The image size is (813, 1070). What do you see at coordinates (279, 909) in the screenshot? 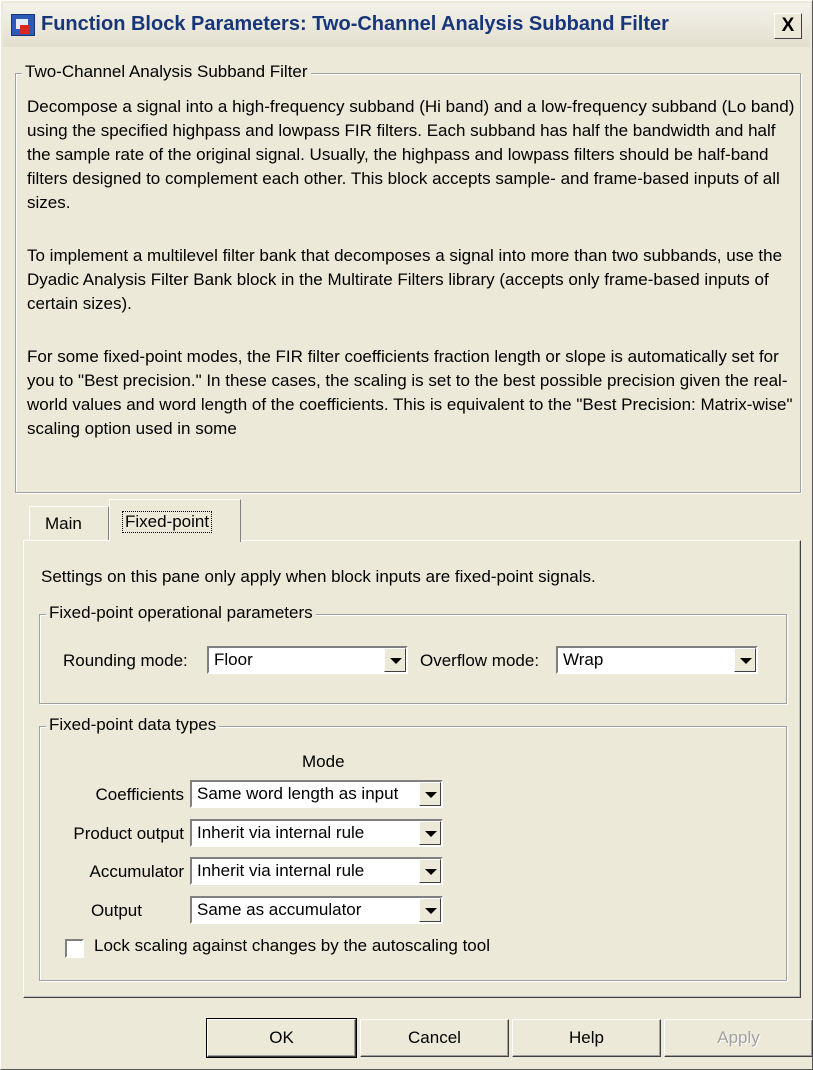
I see `output-mode-value: Same as accumulator` at bounding box center [279, 909].